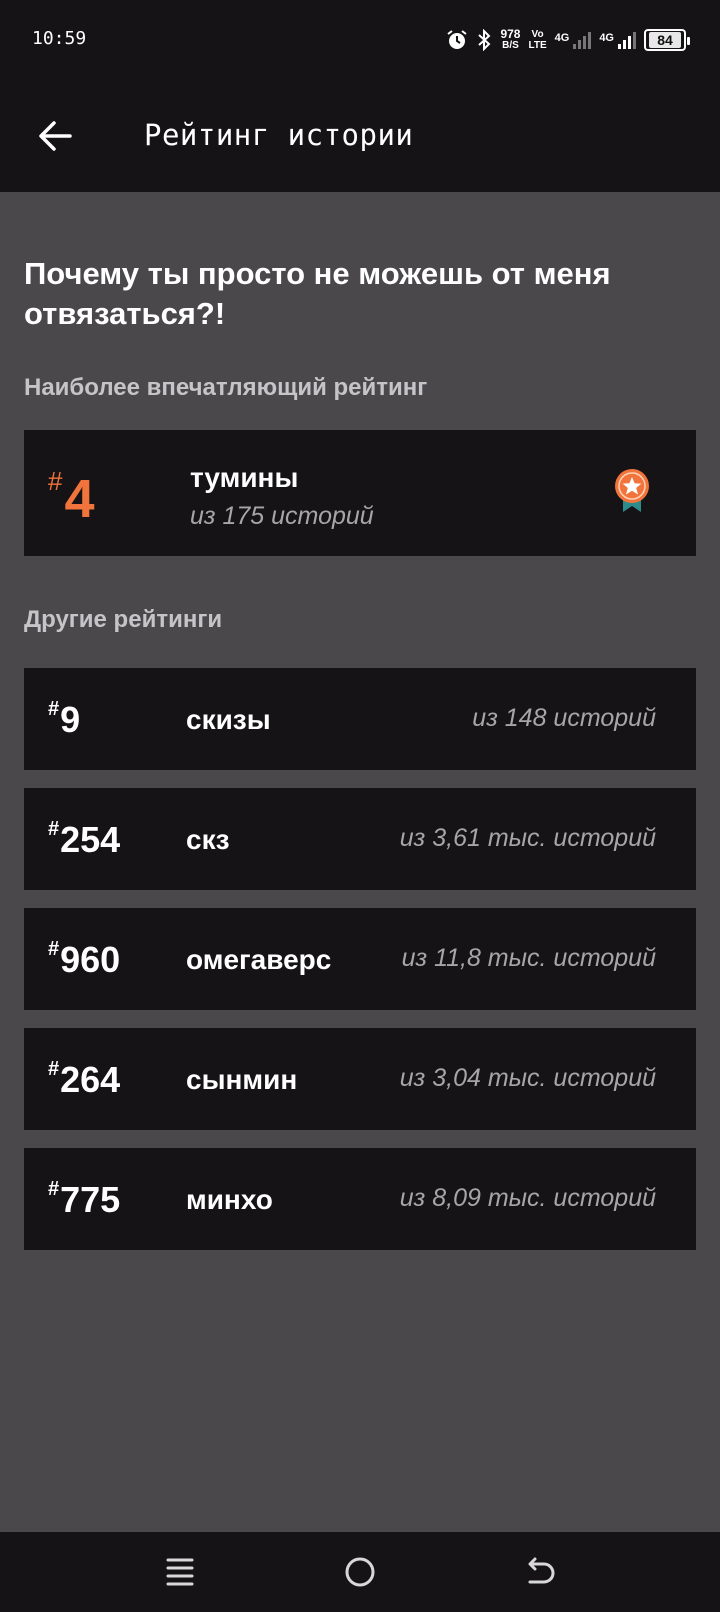  What do you see at coordinates (562, 37) in the screenshot?
I see `signal-1-label: 4G` at bounding box center [562, 37].